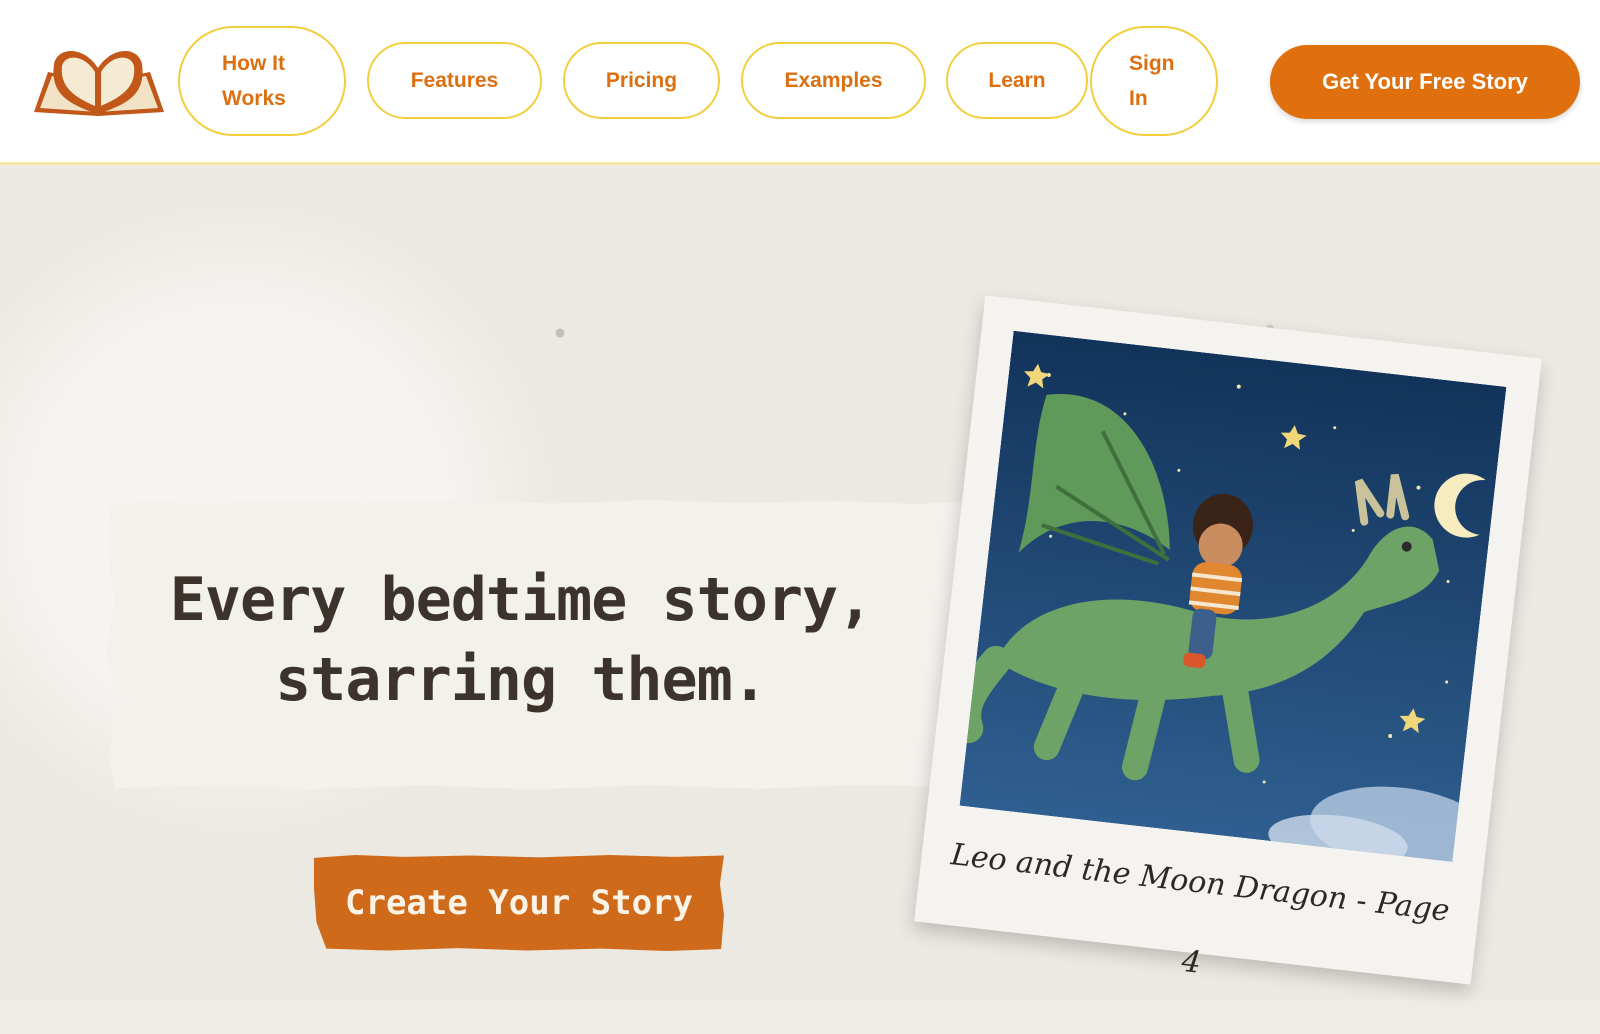 The height and width of the screenshot is (1034, 1600). Describe the element at coordinates (262, 81) in the screenshot. I see `nav-how-it-works: How It Works` at that location.